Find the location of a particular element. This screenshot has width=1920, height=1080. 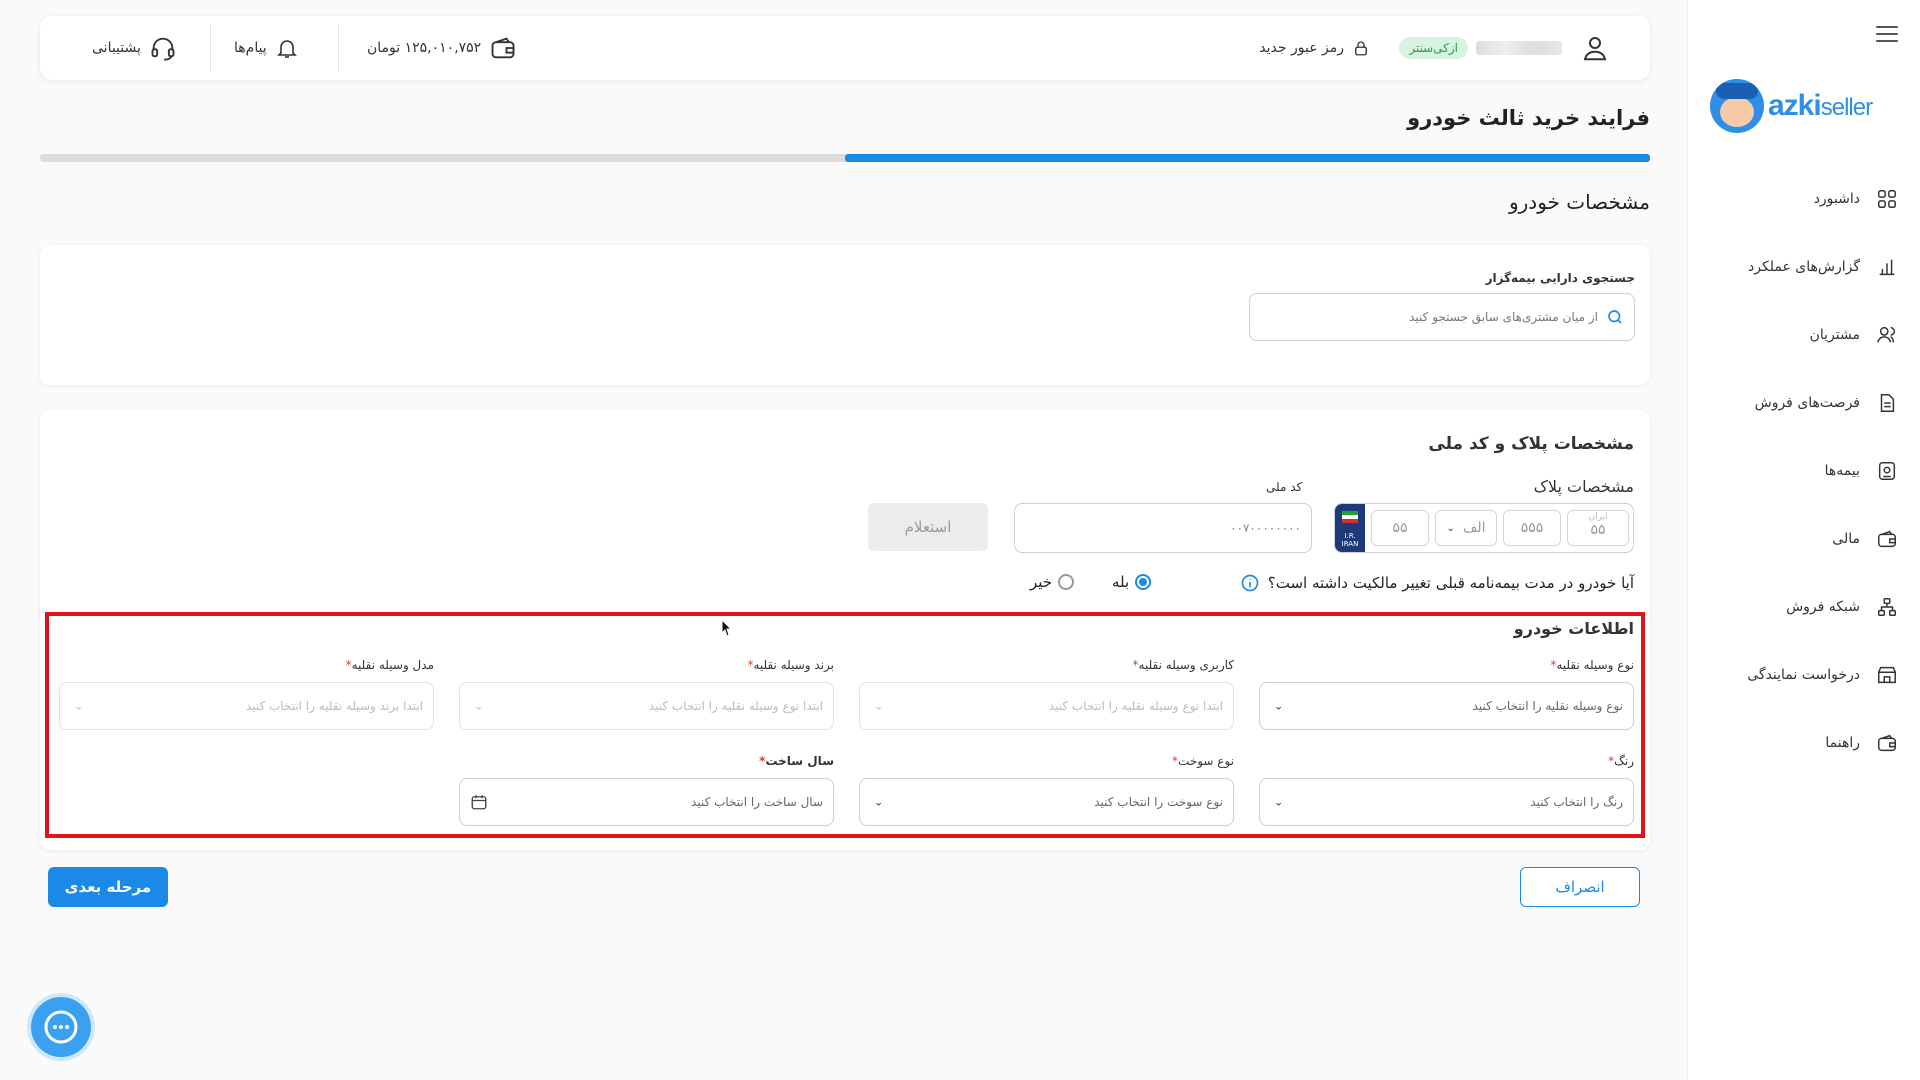

plate-letter-select: ⌄ الف is located at coordinates (1466, 528).